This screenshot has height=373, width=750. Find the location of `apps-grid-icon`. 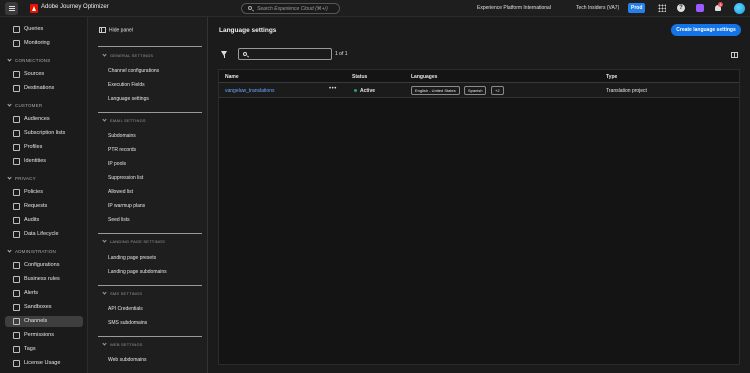

apps-grid-icon is located at coordinates (662, 8).